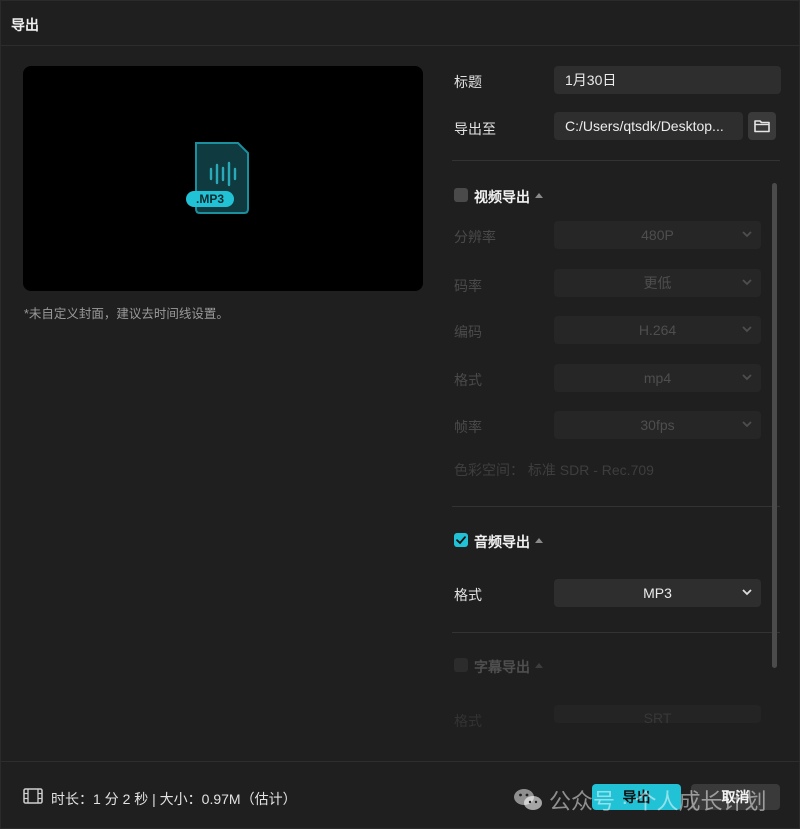 The image size is (800, 829). I want to click on framerate-label: 帧率, so click(468, 427).